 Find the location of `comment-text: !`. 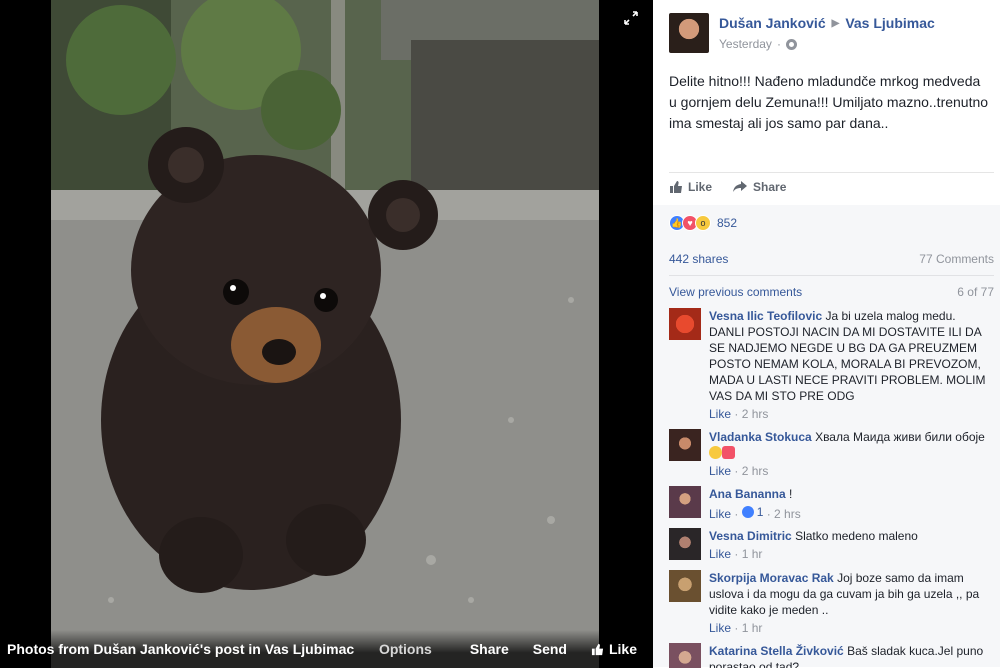

comment-text: ! is located at coordinates (791, 494).